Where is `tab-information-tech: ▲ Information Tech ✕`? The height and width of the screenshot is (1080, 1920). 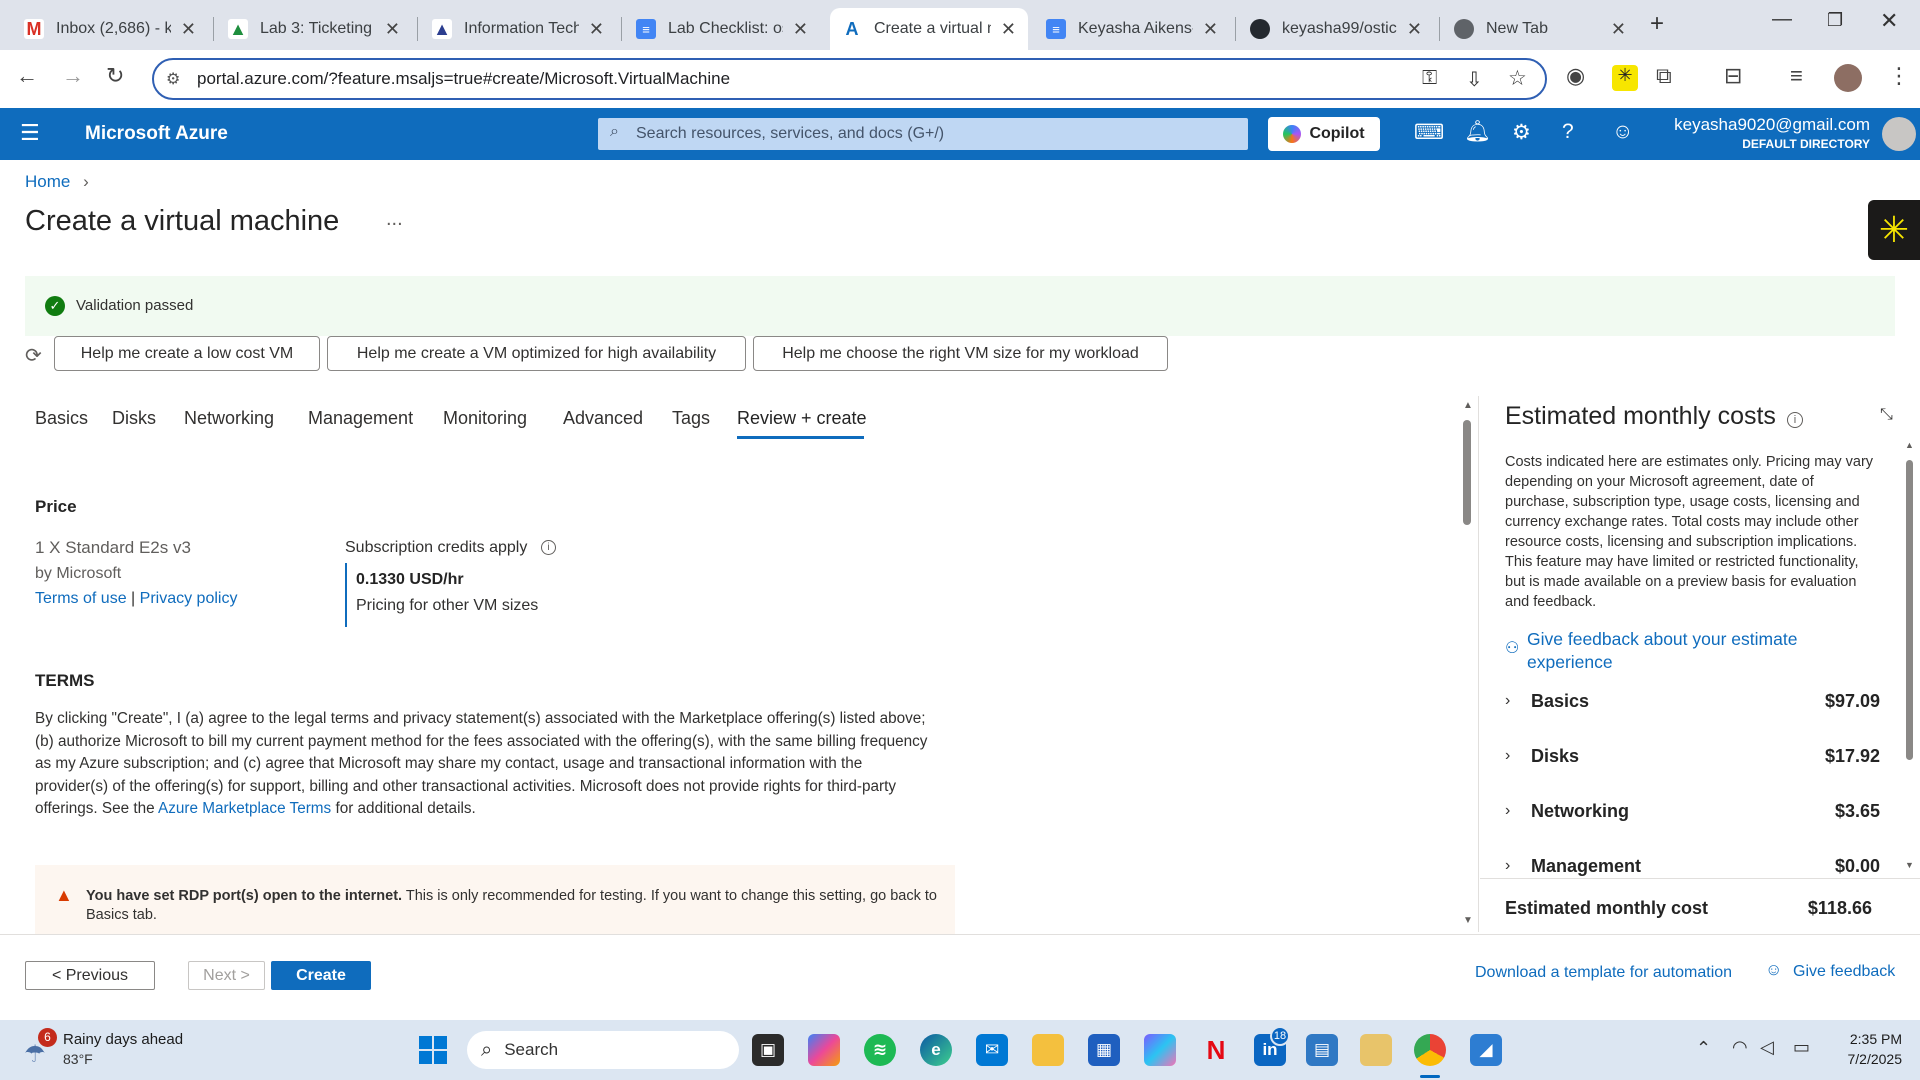 tab-information-tech: ▲ Information Tech ✕ is located at coordinates (518, 29).